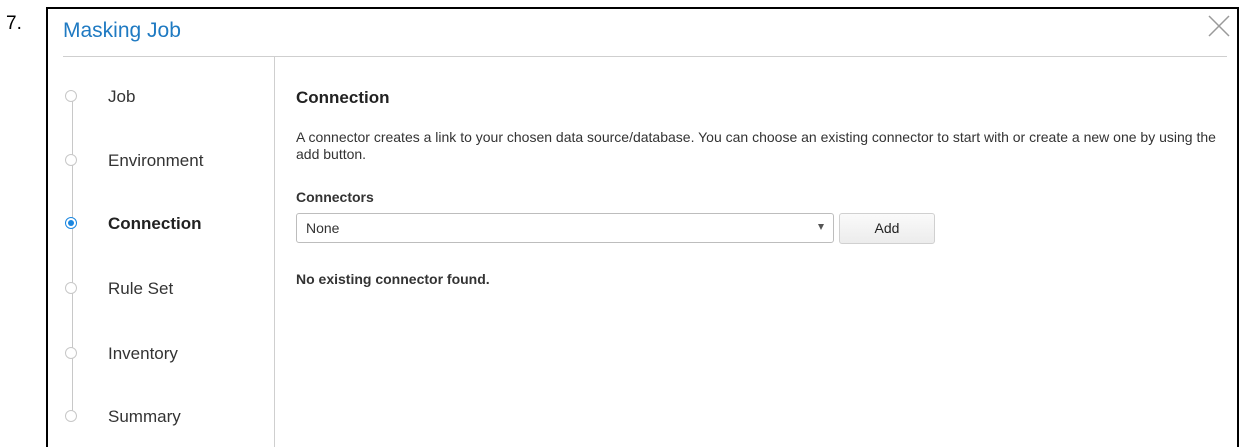 The height and width of the screenshot is (447, 1242). Describe the element at coordinates (144, 416) in the screenshot. I see `step-label: Summary` at that location.